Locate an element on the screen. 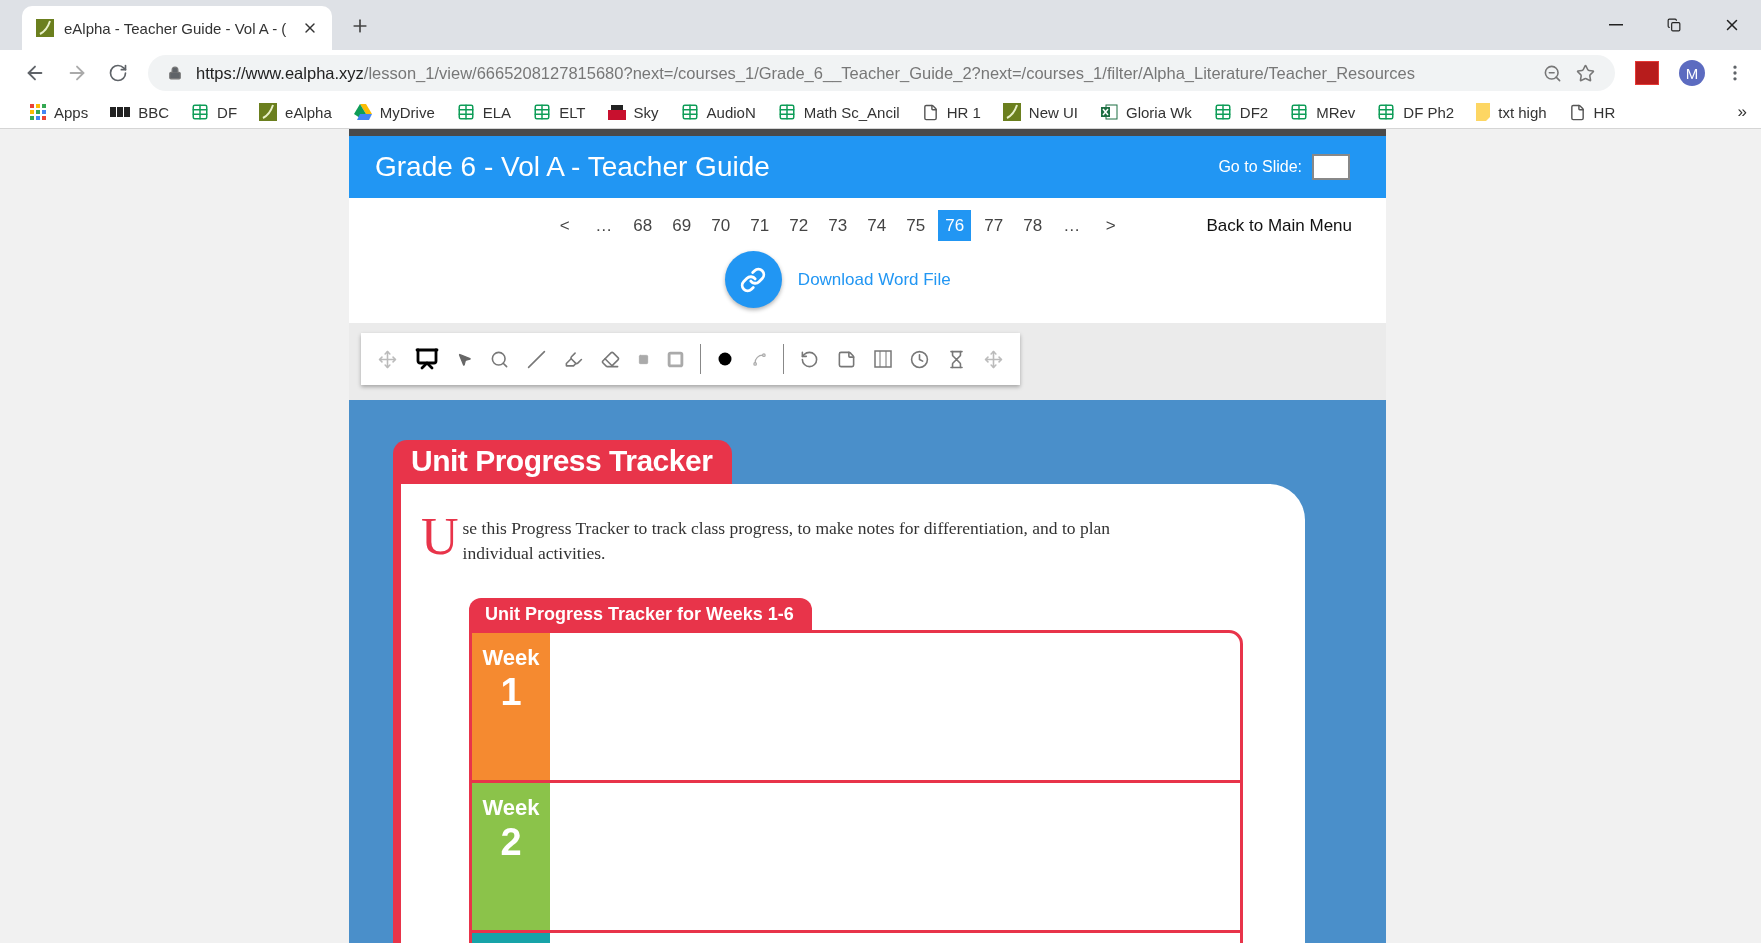 Image resolution: width=1761 pixels, height=943 pixels. bookmark: ELT is located at coordinates (559, 112).